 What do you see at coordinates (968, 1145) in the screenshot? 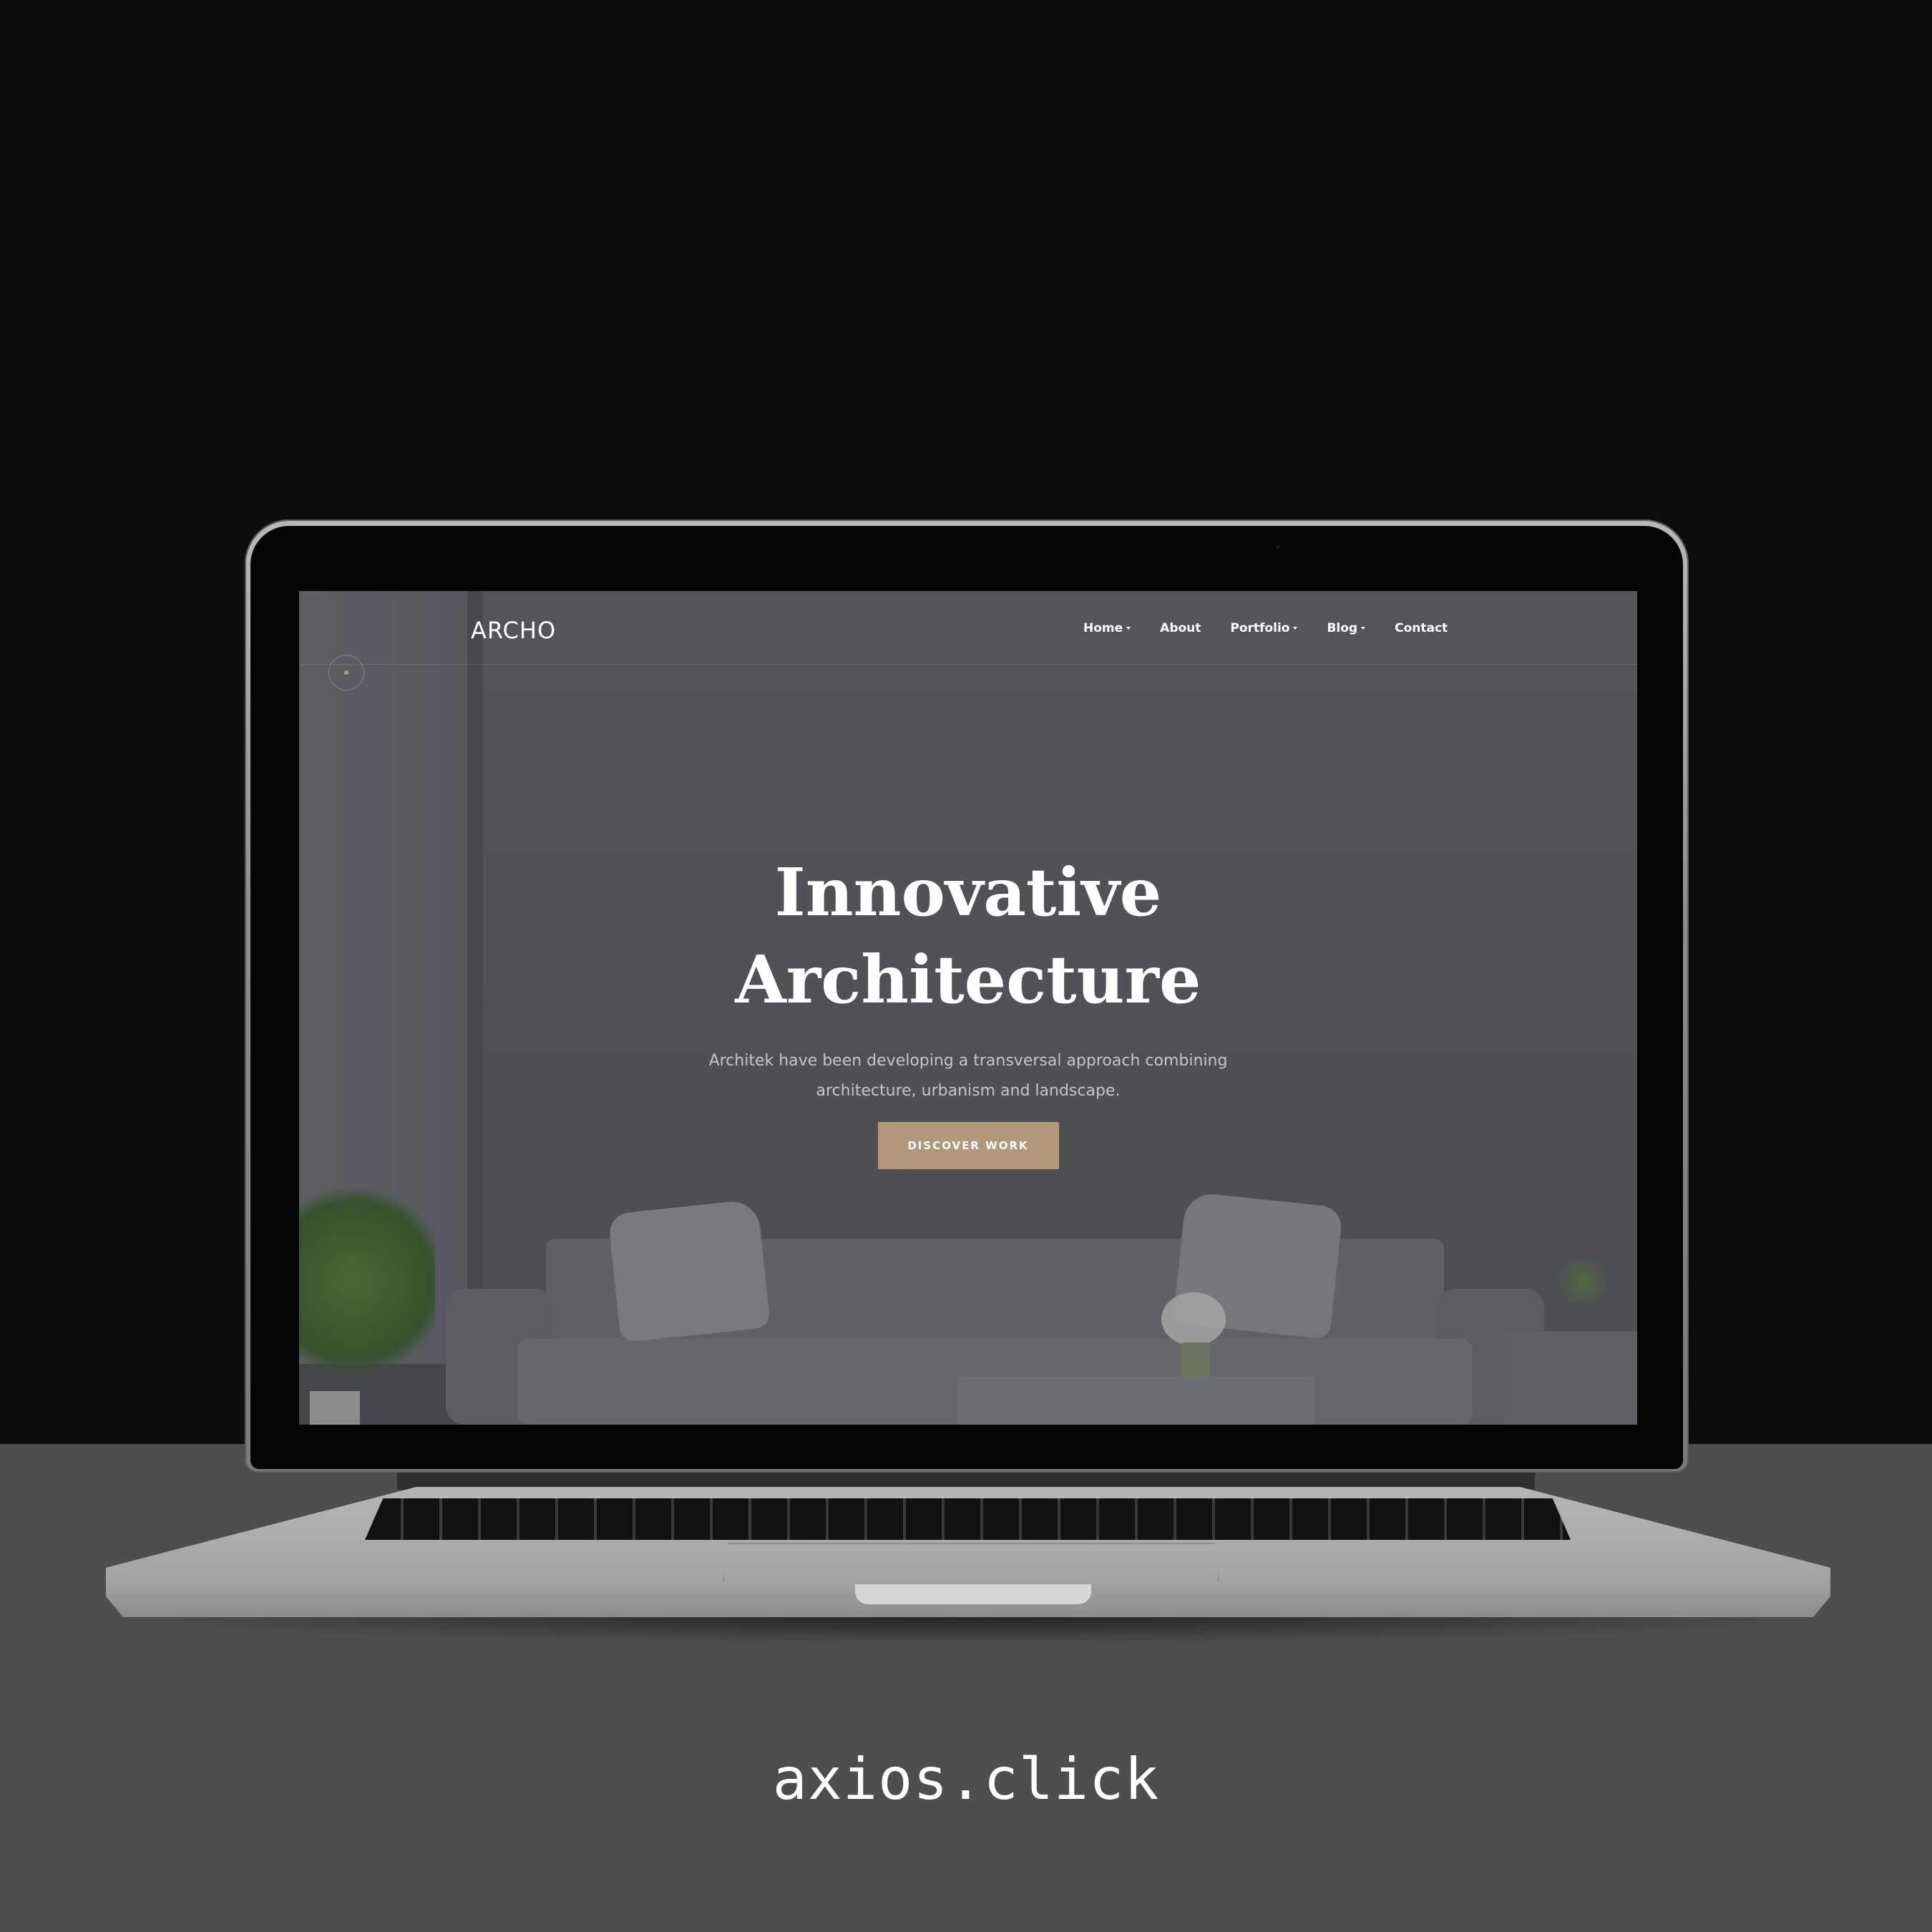
I see `discover-work-button: DISCOVER WORK` at bounding box center [968, 1145].